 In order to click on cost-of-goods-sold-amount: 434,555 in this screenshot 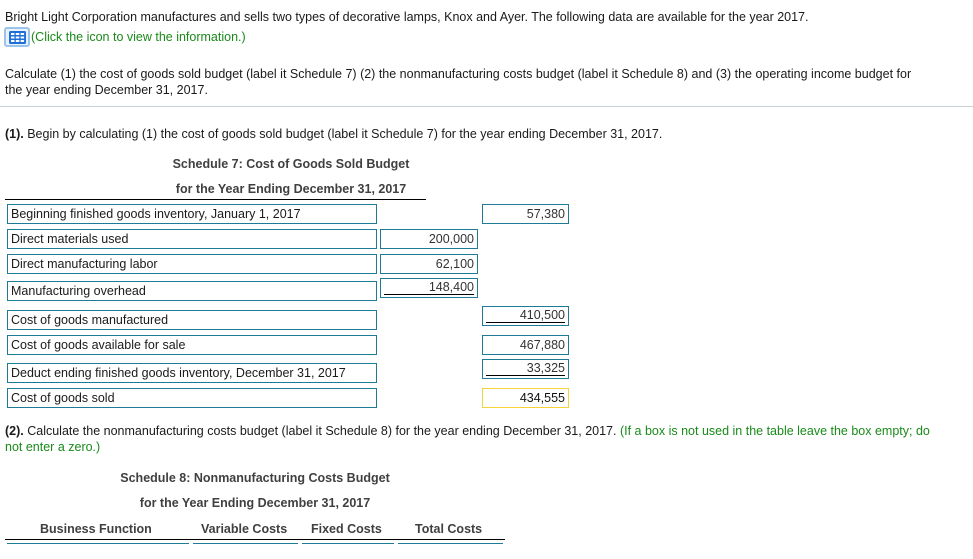, I will do `click(525, 398)`.